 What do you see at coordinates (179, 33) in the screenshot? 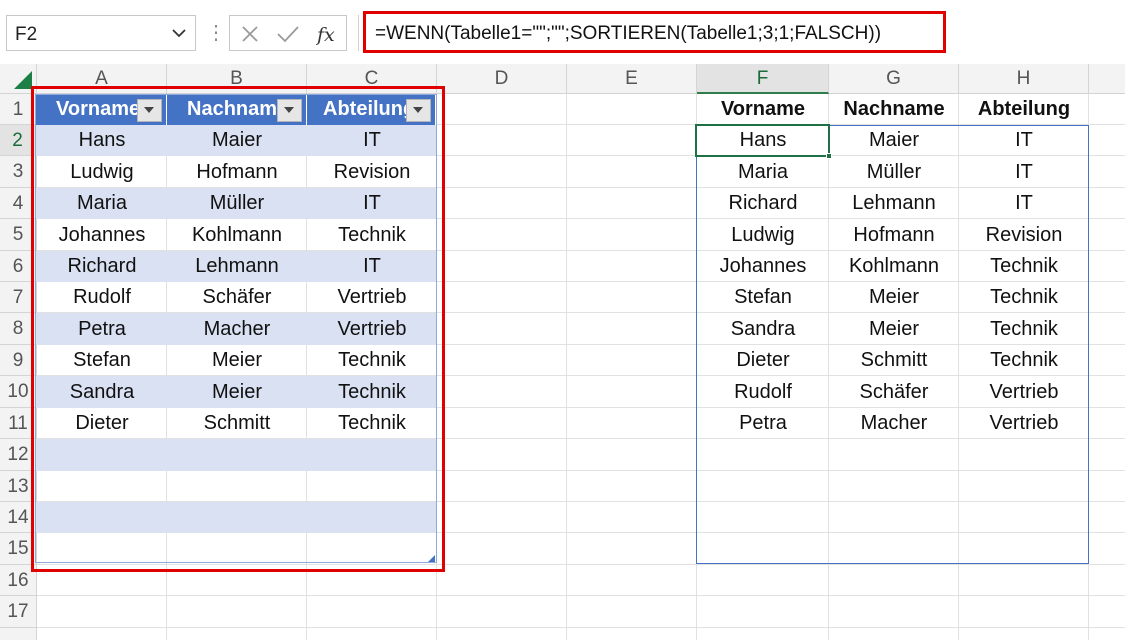
I see `chevron-down-icon` at bounding box center [179, 33].